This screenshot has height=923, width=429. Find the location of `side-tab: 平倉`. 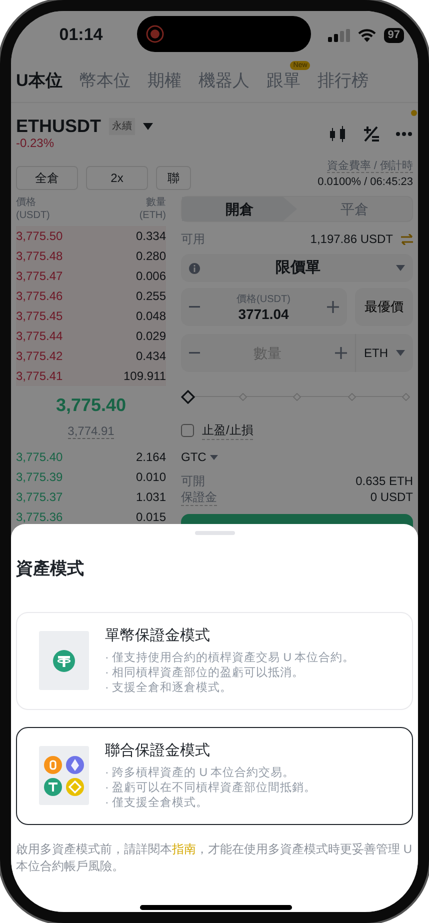

side-tab: 平倉 is located at coordinates (354, 209).